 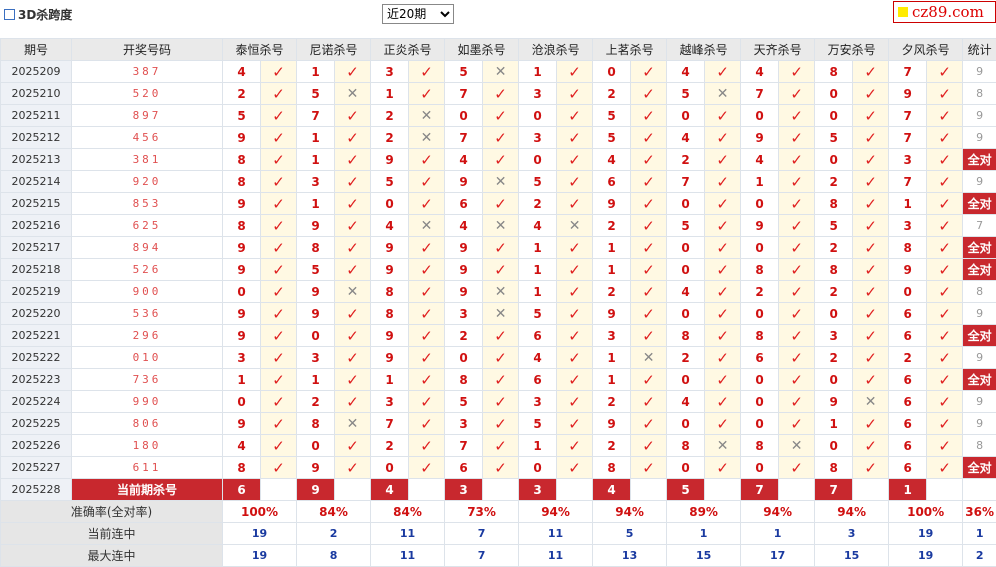 What do you see at coordinates (778, 555) in the screenshot?
I see `streak-value: 17` at bounding box center [778, 555].